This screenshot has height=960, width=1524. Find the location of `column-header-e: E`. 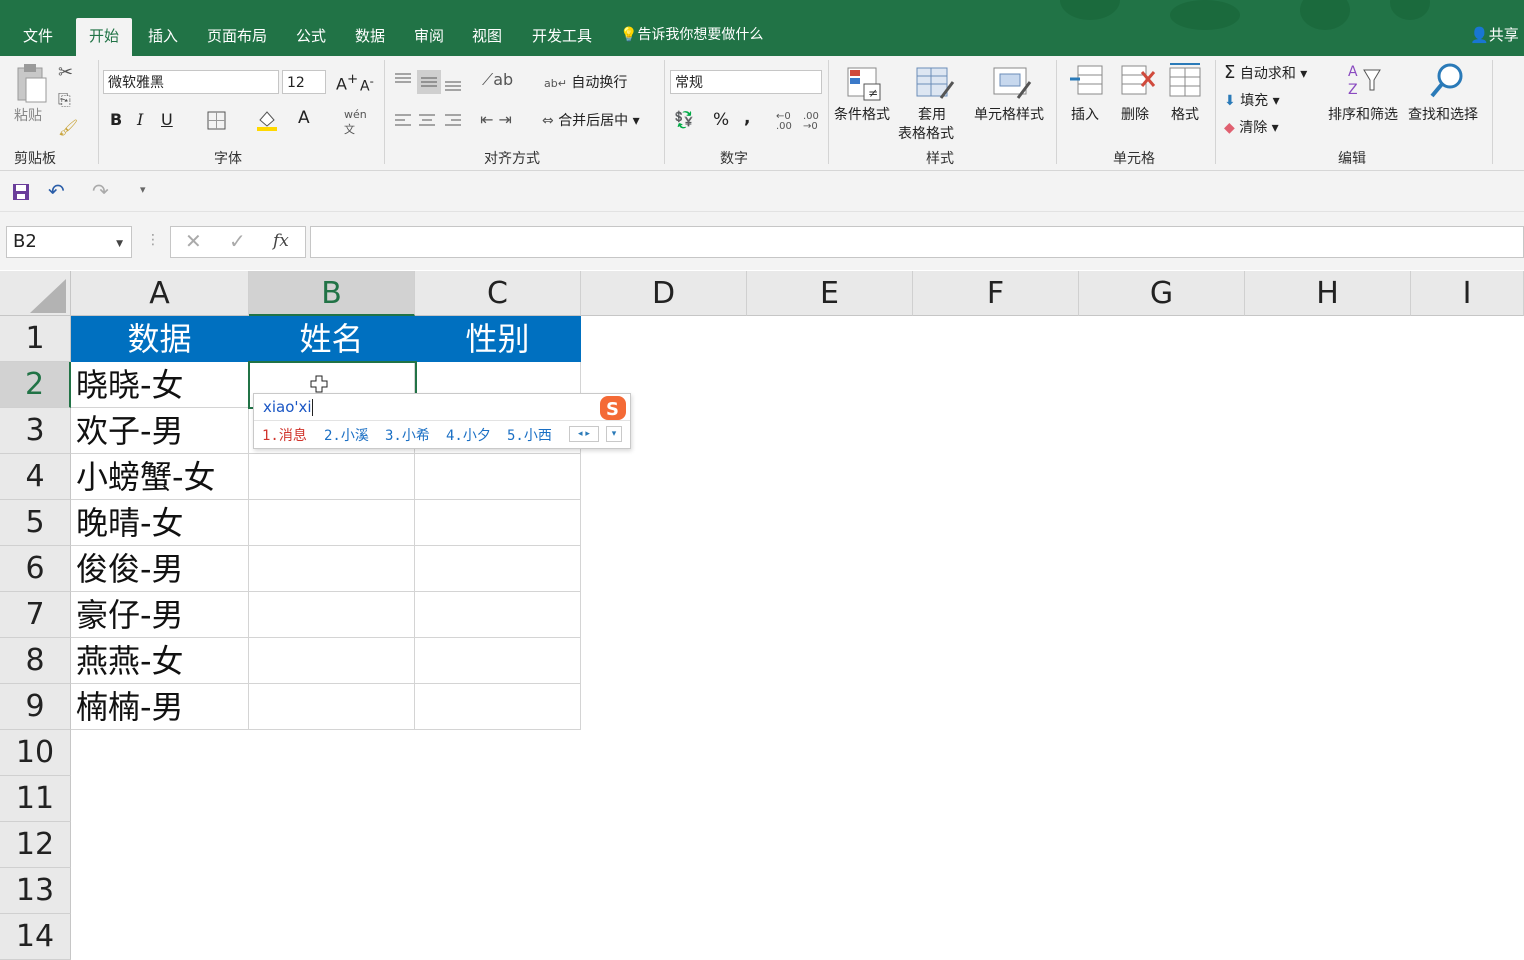

column-header-e: E is located at coordinates (830, 293).